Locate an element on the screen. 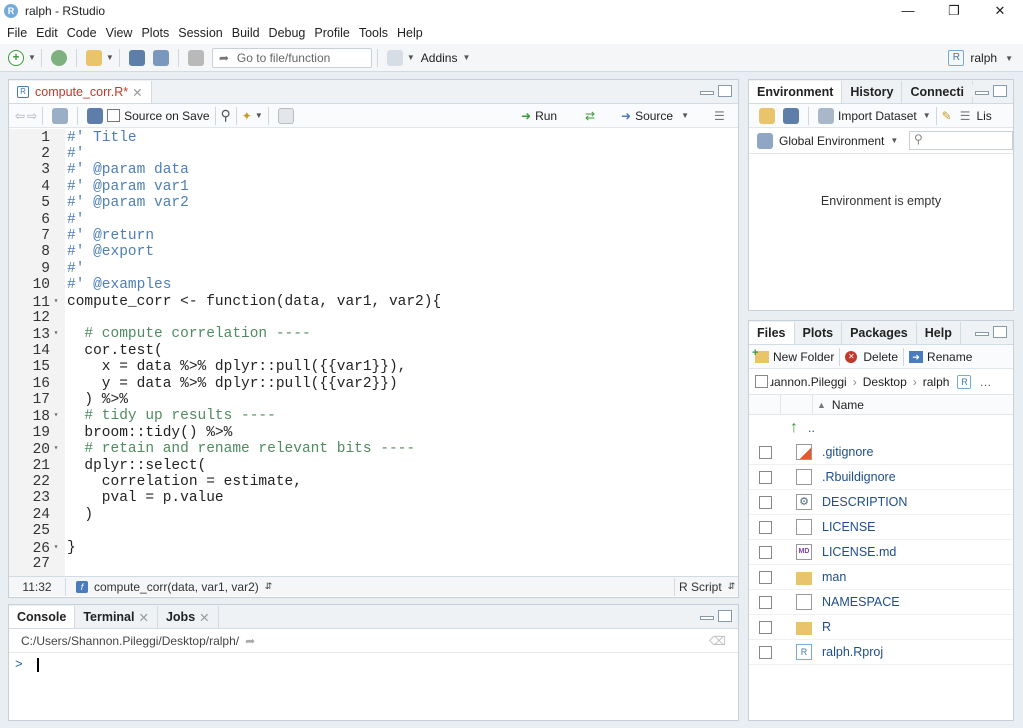  breadcrumb-item: ralph is located at coordinates (936, 382).